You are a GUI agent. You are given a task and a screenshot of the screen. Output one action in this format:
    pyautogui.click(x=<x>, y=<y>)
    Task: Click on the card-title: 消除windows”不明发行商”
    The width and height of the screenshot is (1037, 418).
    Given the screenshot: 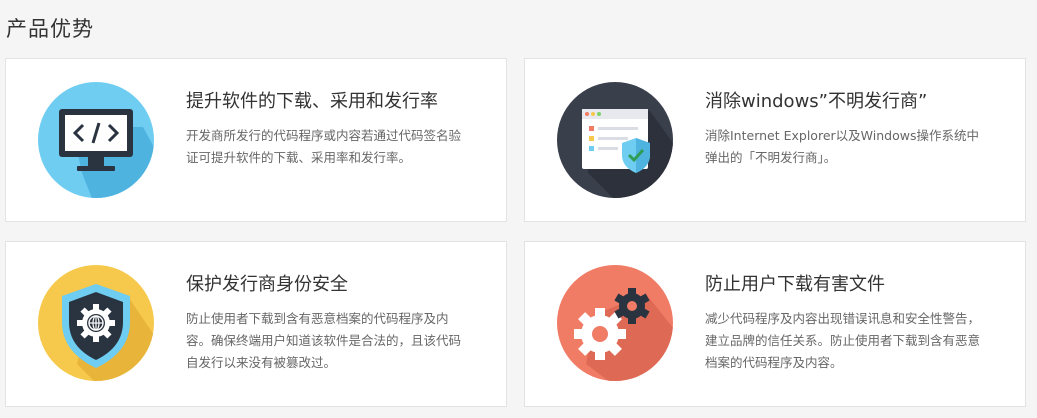 What is the action you would take?
    pyautogui.click(x=816, y=101)
    